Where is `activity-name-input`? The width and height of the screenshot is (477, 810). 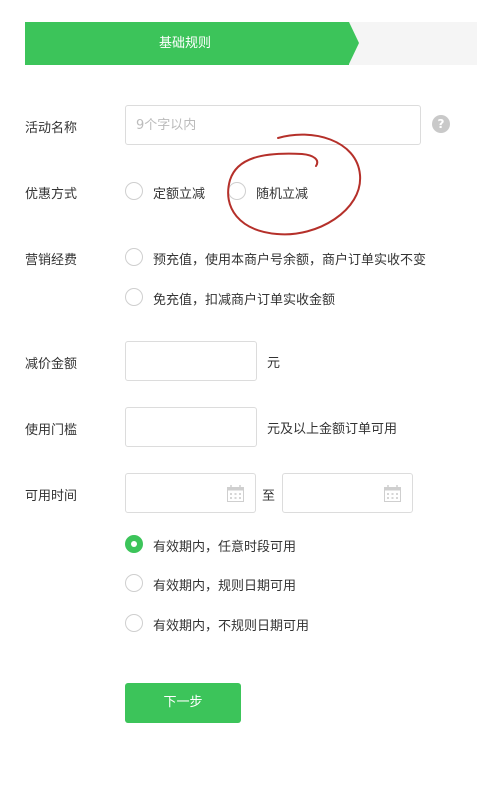
activity-name-input is located at coordinates (273, 125).